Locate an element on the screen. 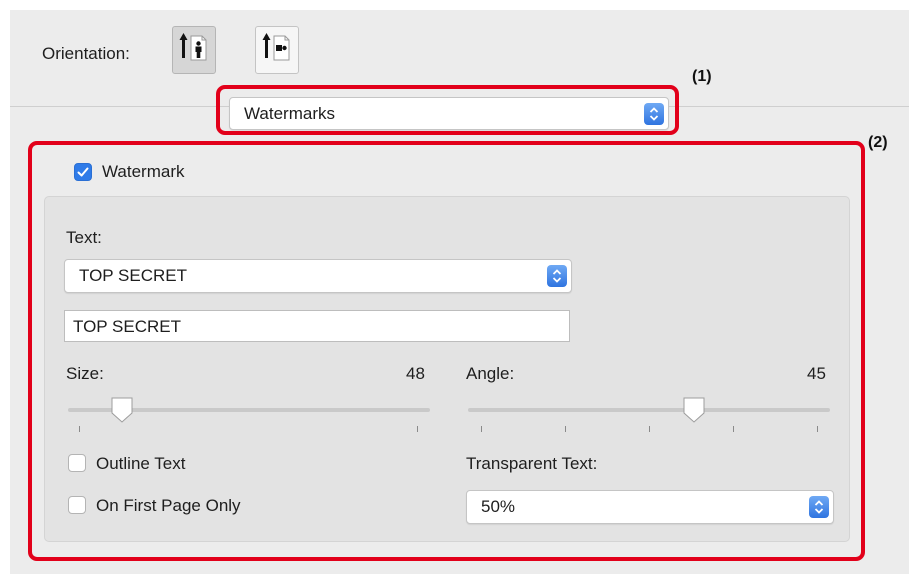 This screenshot has height=574, width=909. transparency-popup: 50% is located at coordinates (650, 507).